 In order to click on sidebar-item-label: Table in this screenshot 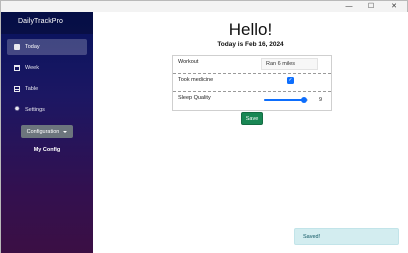, I will do `click(32, 89)`.